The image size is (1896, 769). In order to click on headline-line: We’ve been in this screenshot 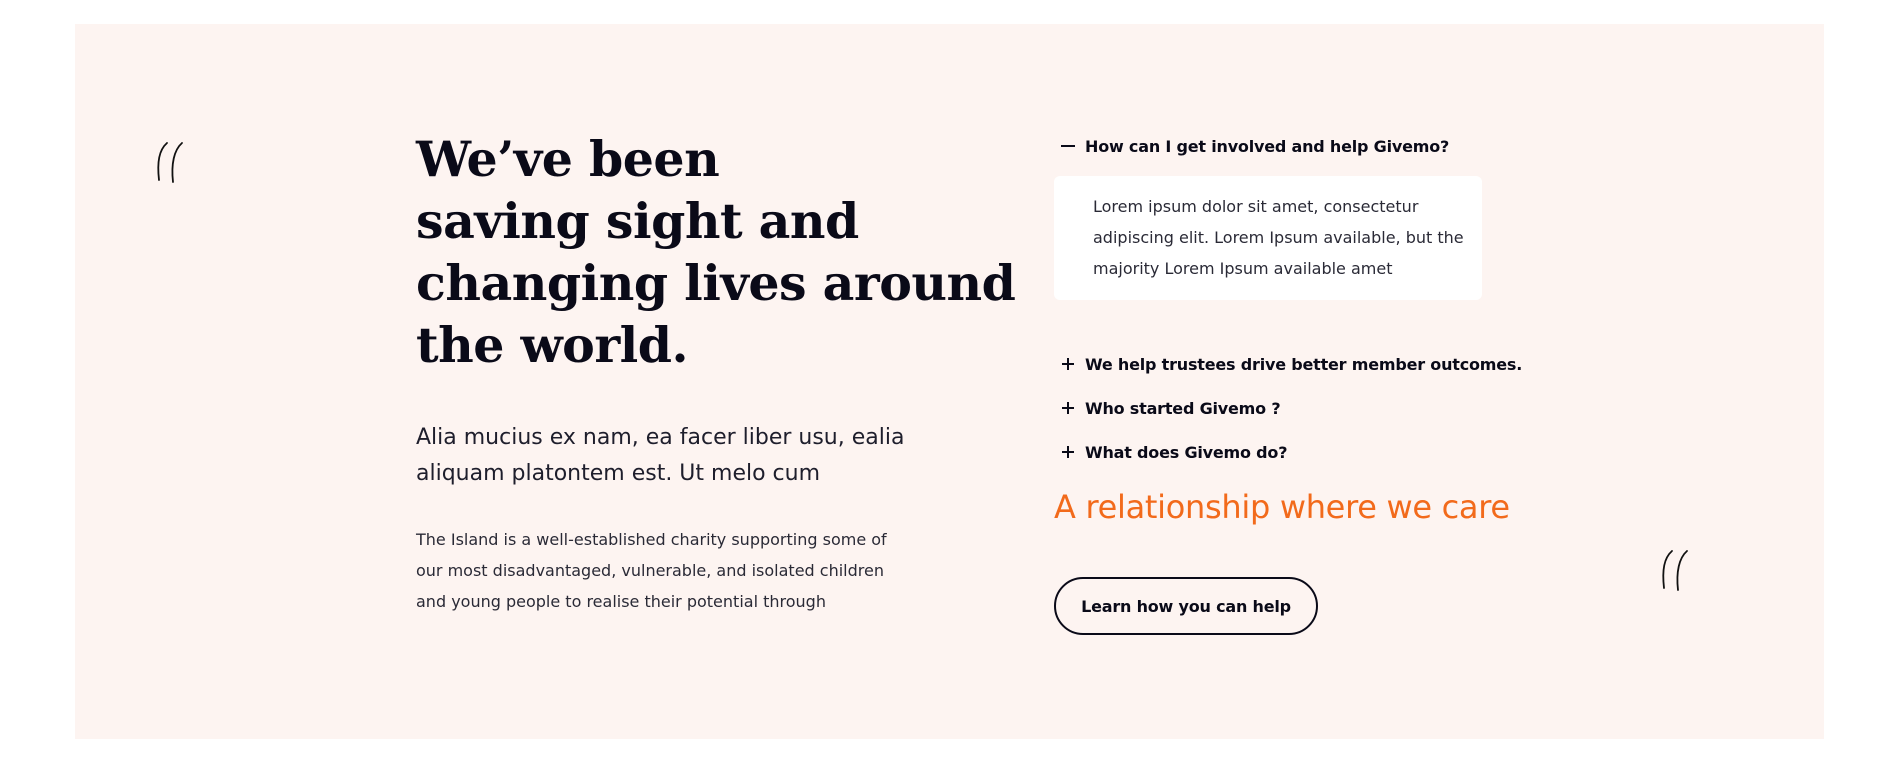, I will do `click(568, 159)`.